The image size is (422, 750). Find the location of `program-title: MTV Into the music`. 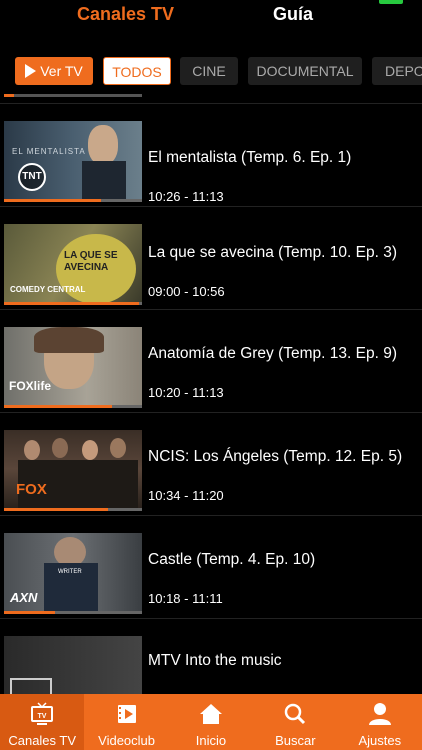

program-title: MTV Into the music is located at coordinates (215, 660).